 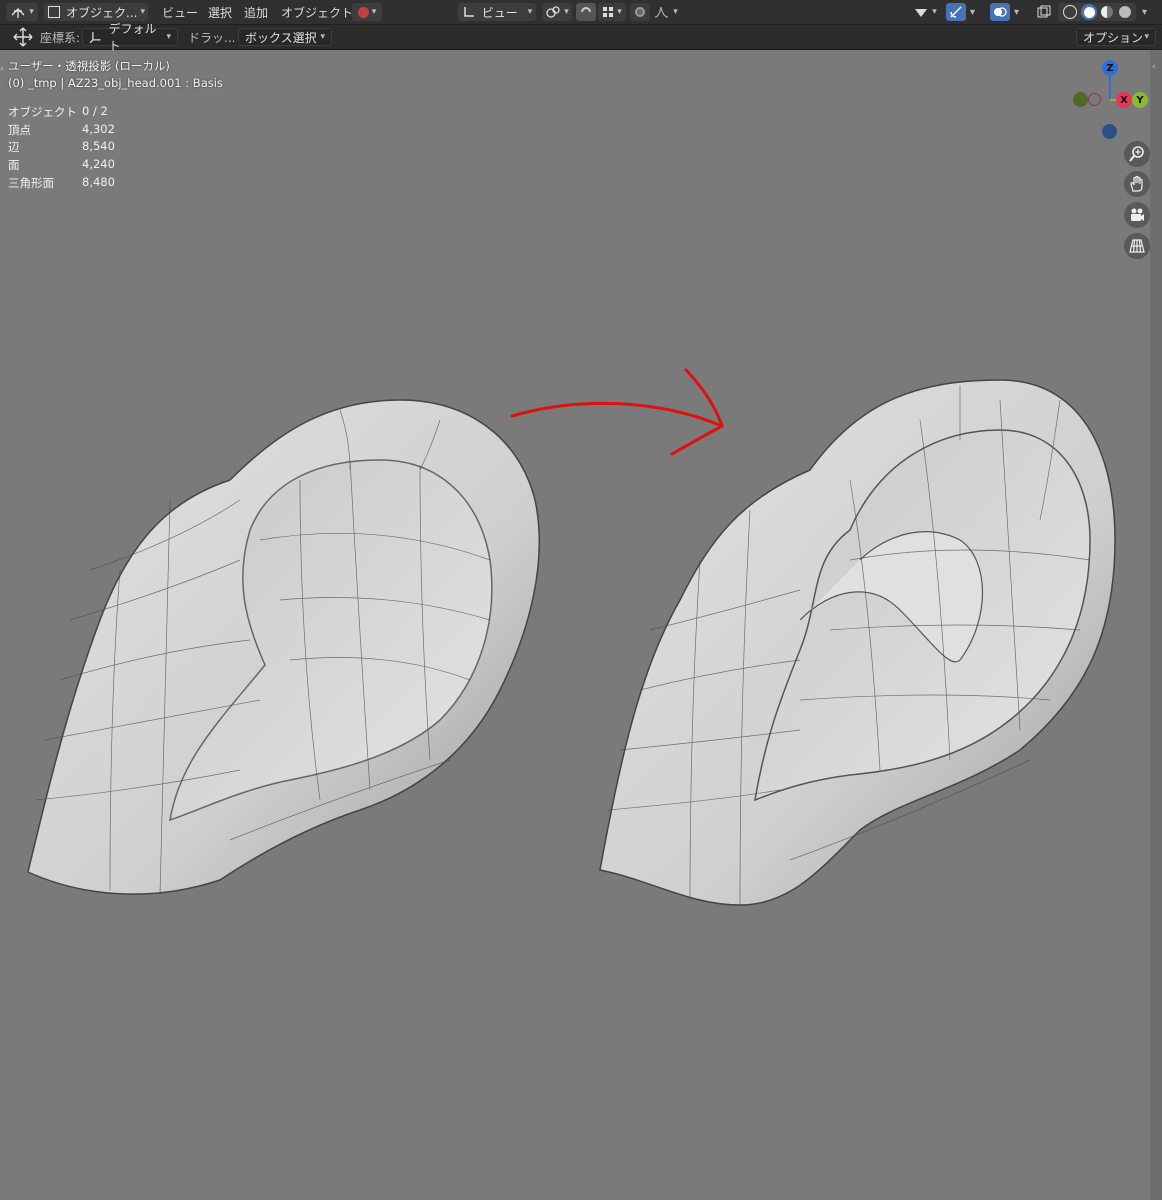 I want to click on overlays-toggle, so click(x=1000, y=12).